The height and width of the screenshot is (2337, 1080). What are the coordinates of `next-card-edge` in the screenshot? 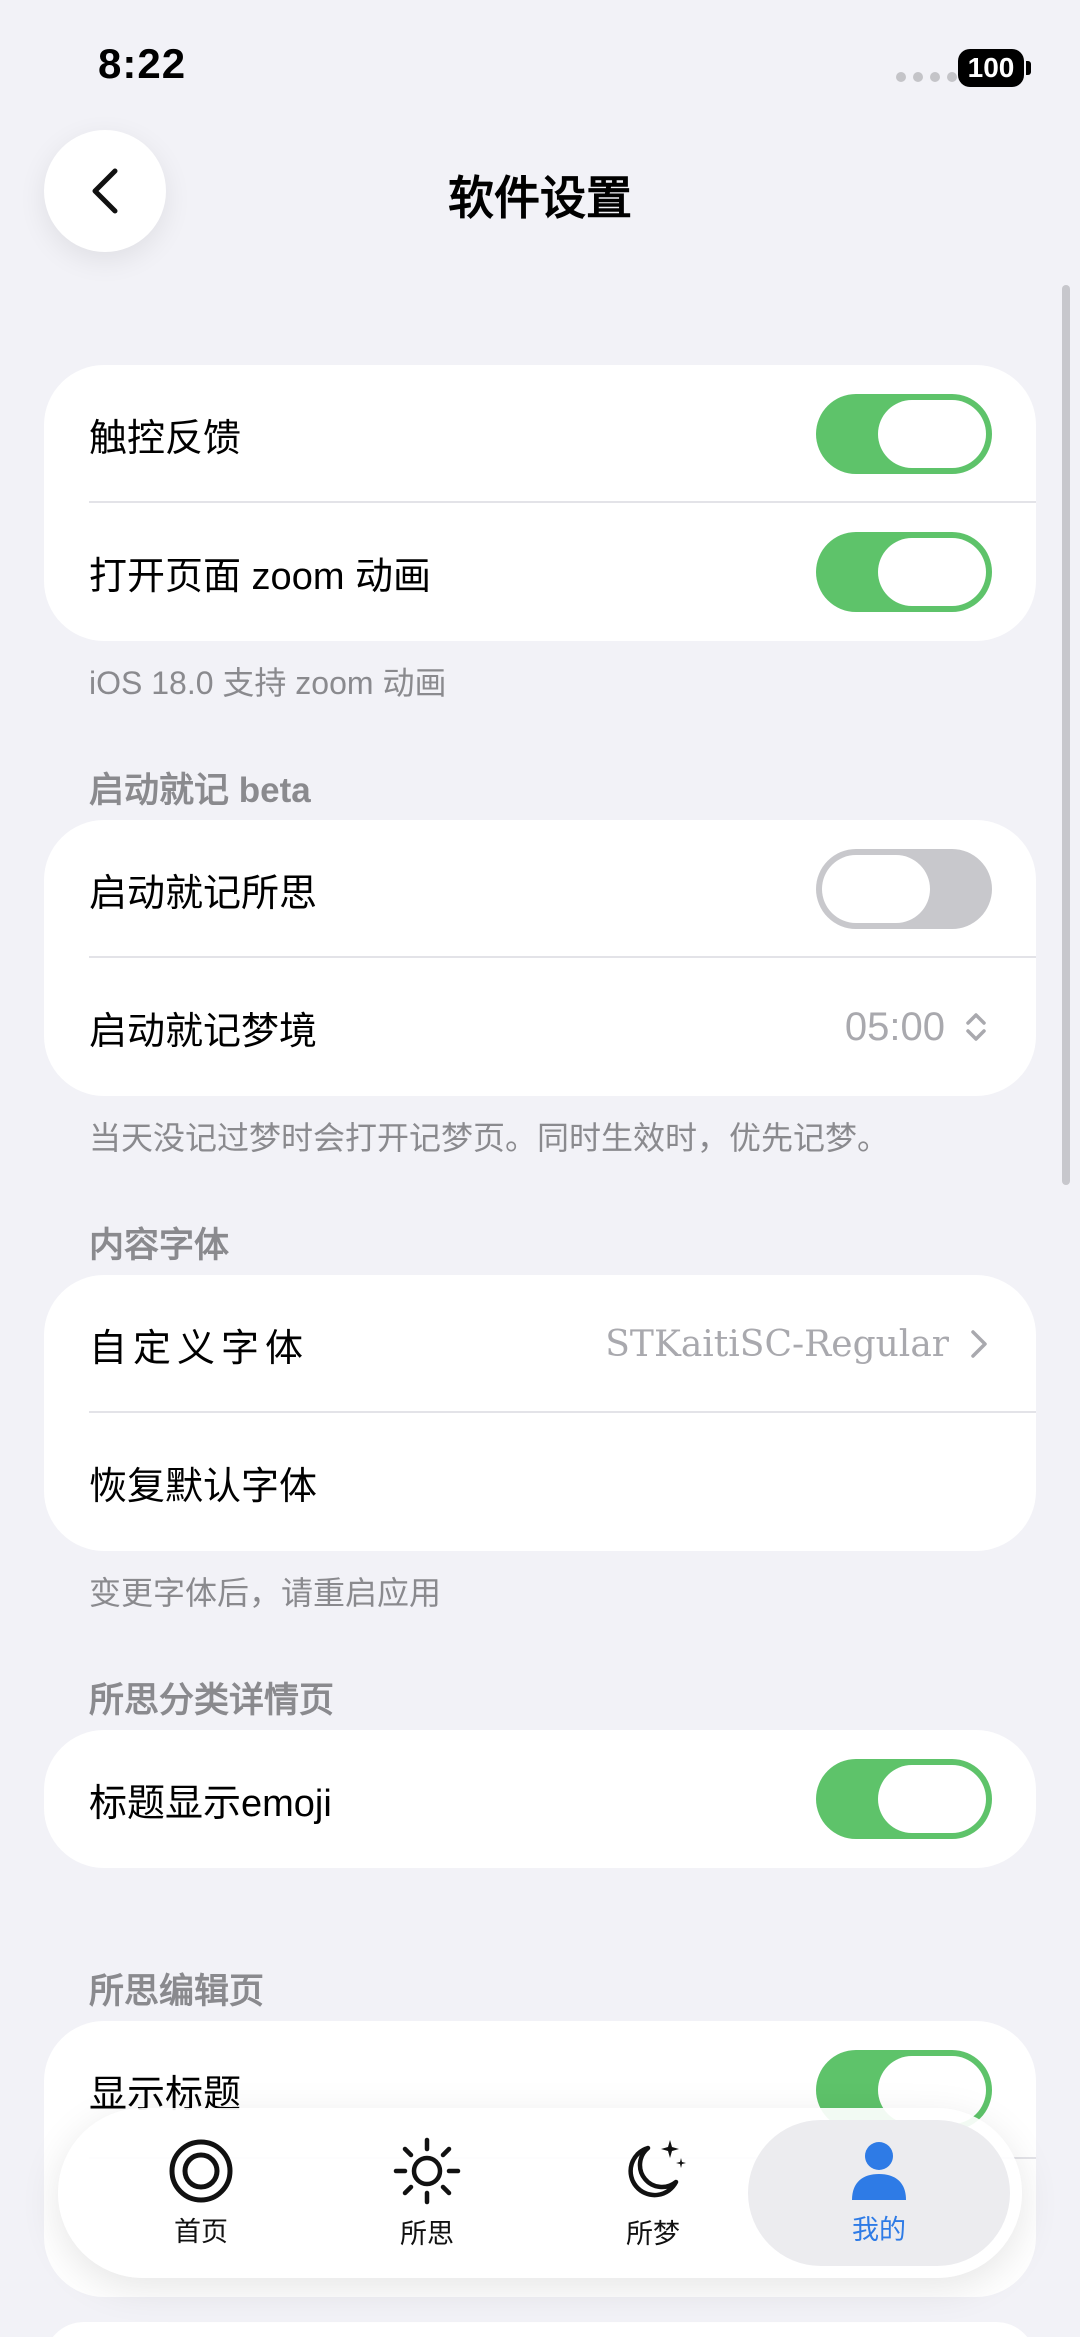 It's located at (540, 2329).